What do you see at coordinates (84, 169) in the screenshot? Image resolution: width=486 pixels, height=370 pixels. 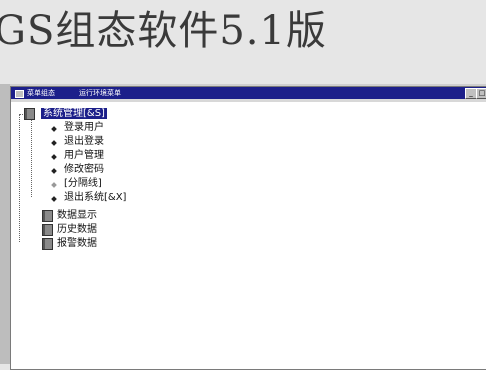 I see `tree-node-change-password: 修改密码` at bounding box center [84, 169].